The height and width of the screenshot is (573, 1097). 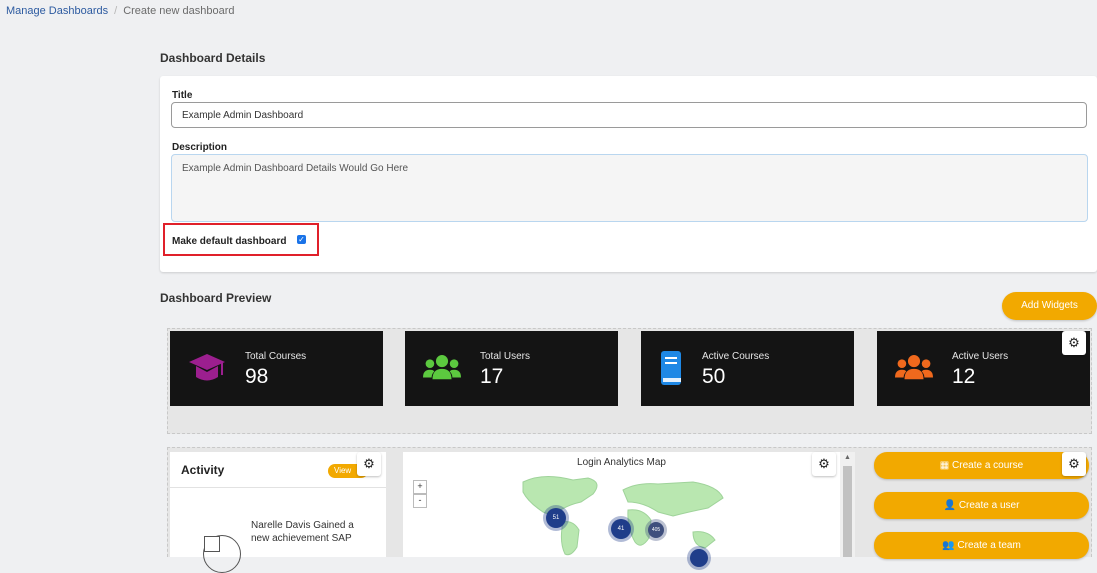 I want to click on description-label: Description, so click(x=200, y=147).